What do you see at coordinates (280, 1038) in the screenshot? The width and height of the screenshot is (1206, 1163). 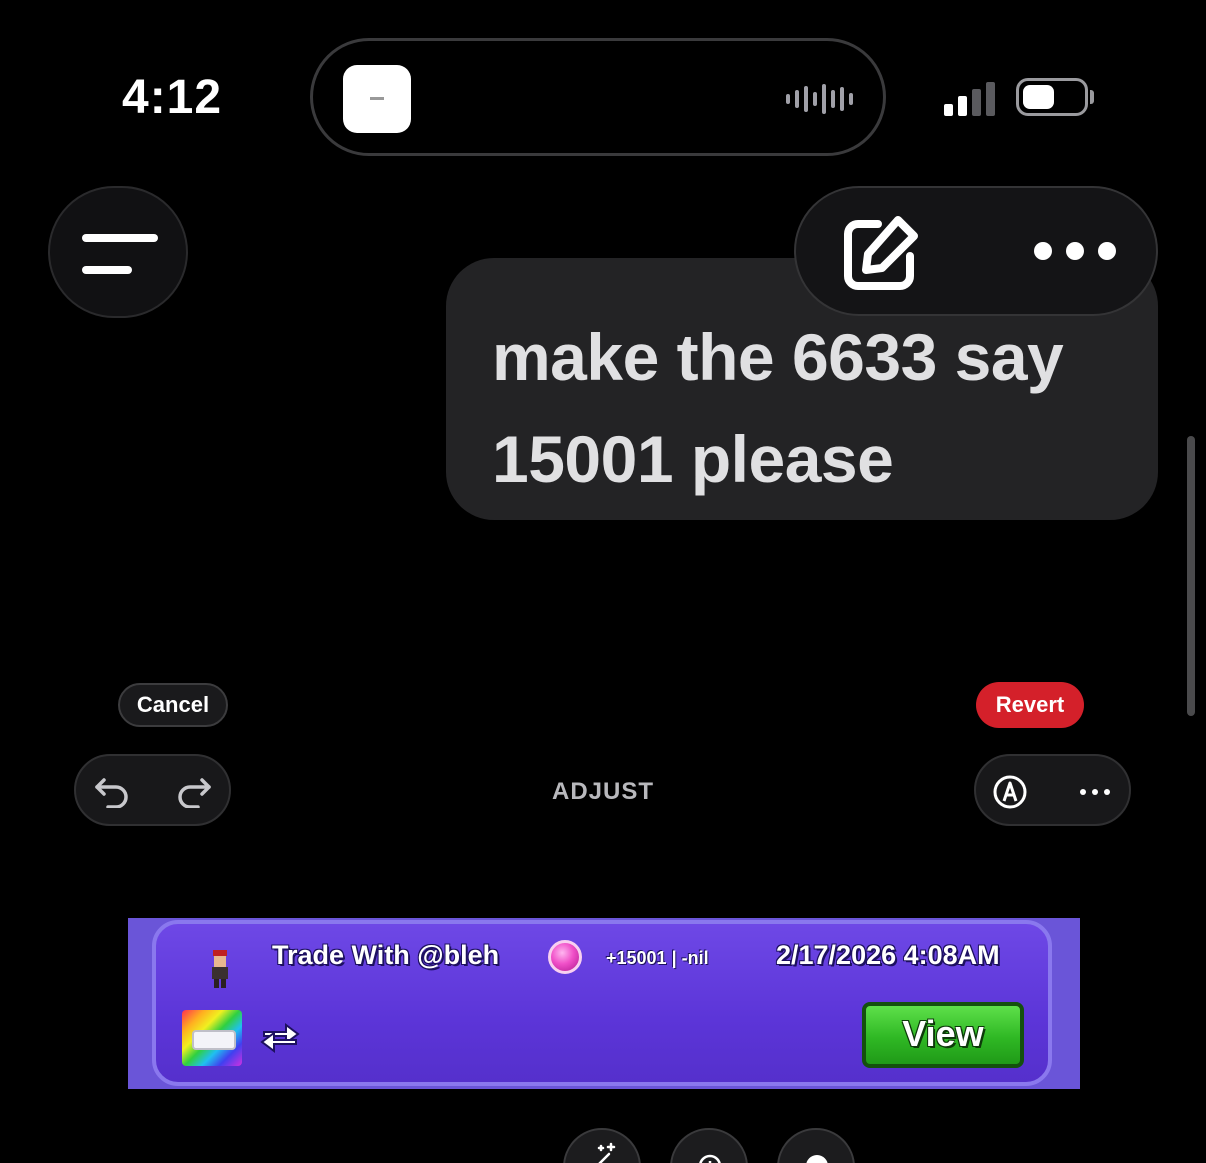 I see `swap-arrows-icon` at bounding box center [280, 1038].